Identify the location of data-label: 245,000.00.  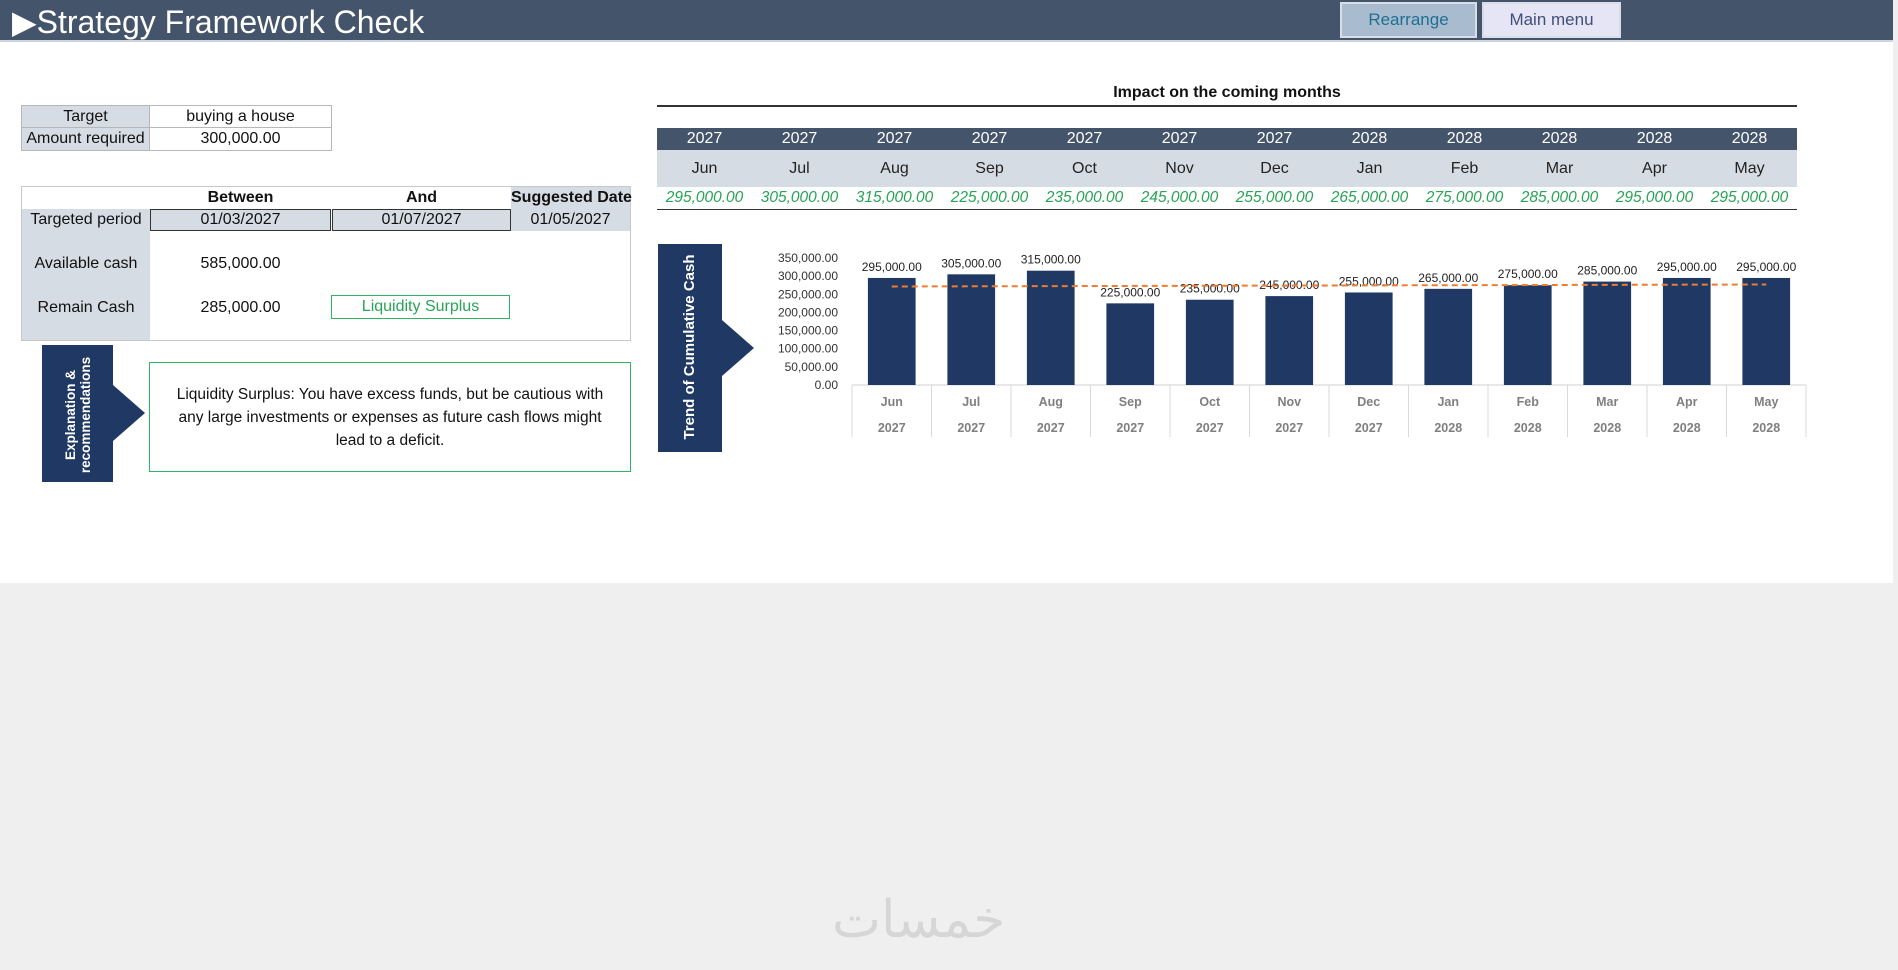
(1289, 285).